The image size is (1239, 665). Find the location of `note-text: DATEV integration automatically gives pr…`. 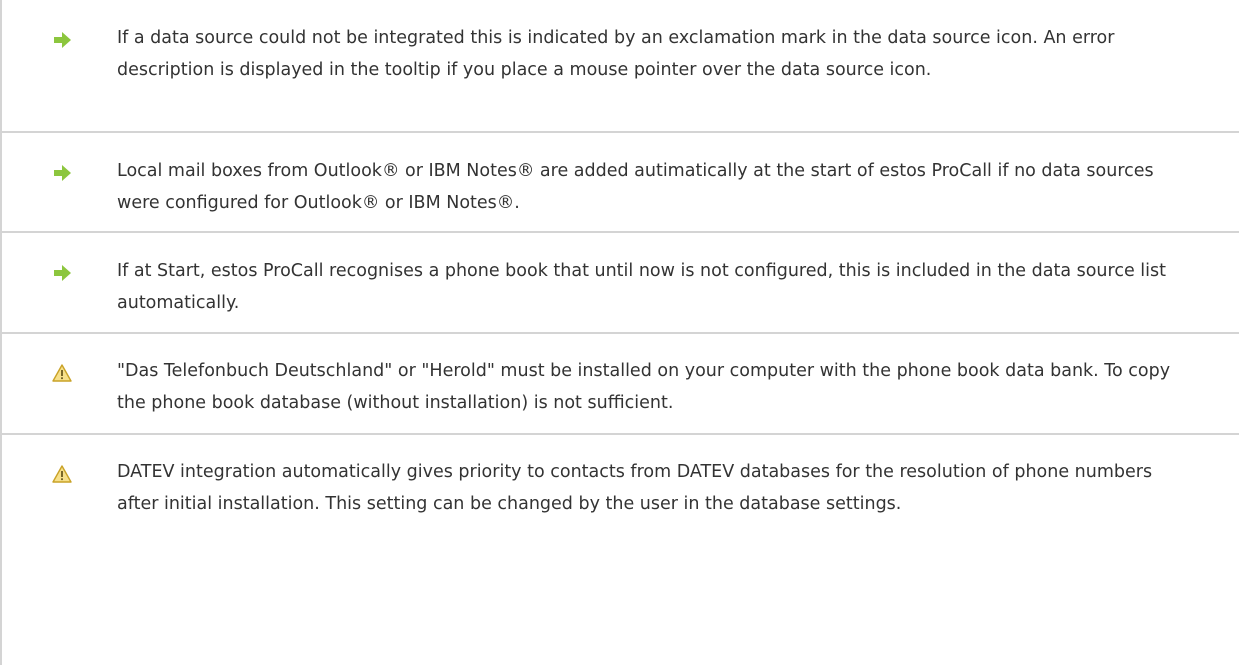

note-text: DATEV integration automatically gives pr… is located at coordinates (635, 488).